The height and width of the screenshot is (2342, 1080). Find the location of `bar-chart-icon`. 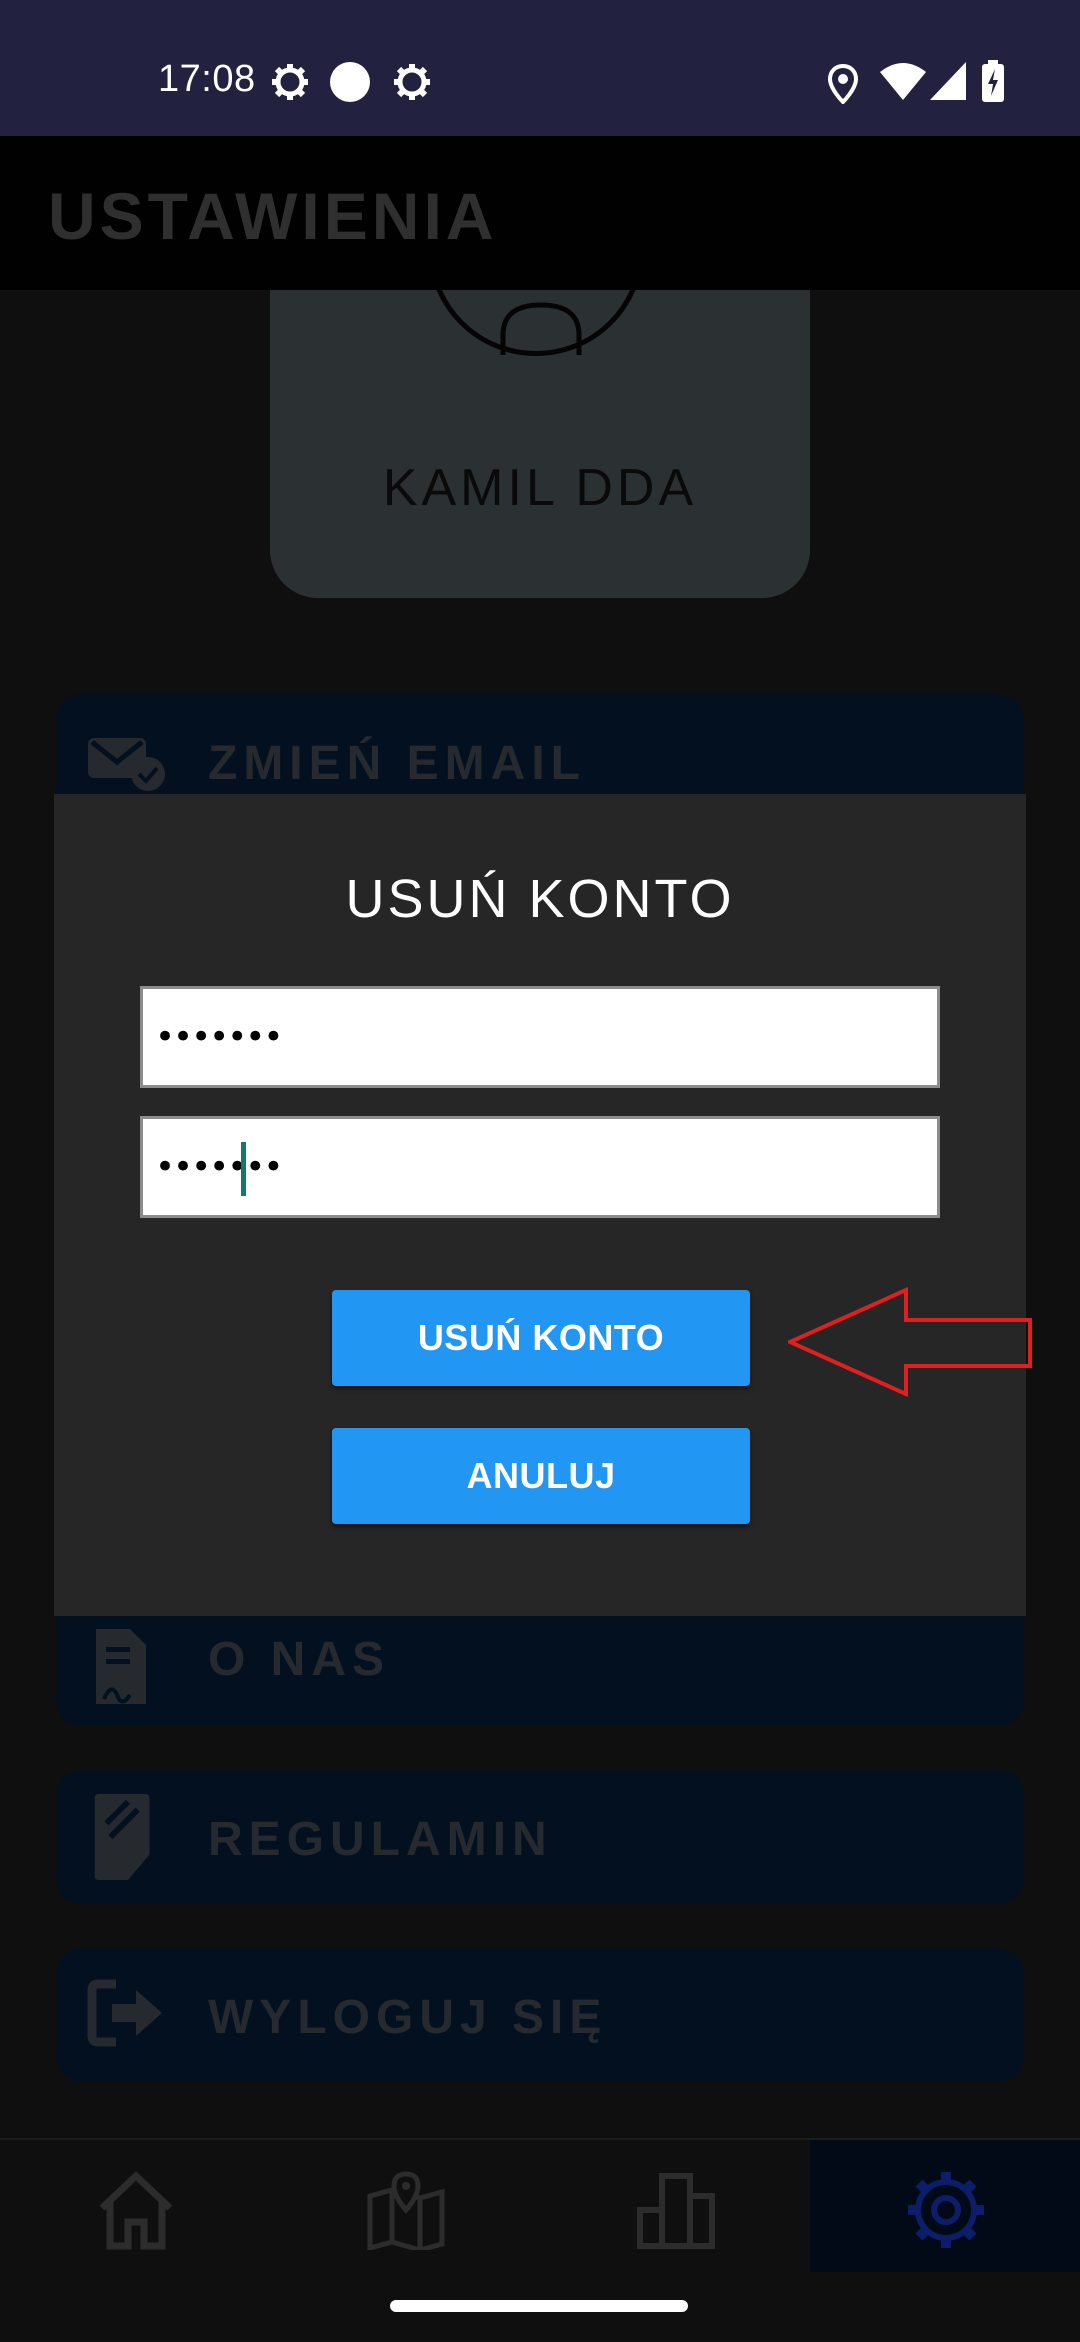

bar-chart-icon is located at coordinates (676, 2211).